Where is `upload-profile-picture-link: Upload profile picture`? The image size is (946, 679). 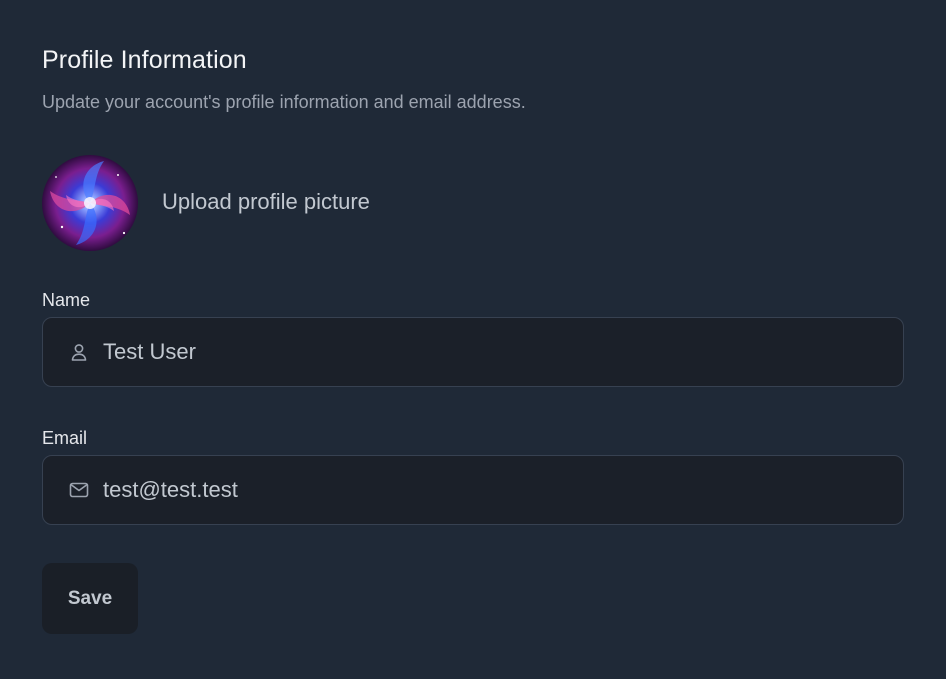
upload-profile-picture-link: Upload profile picture is located at coordinates (266, 202).